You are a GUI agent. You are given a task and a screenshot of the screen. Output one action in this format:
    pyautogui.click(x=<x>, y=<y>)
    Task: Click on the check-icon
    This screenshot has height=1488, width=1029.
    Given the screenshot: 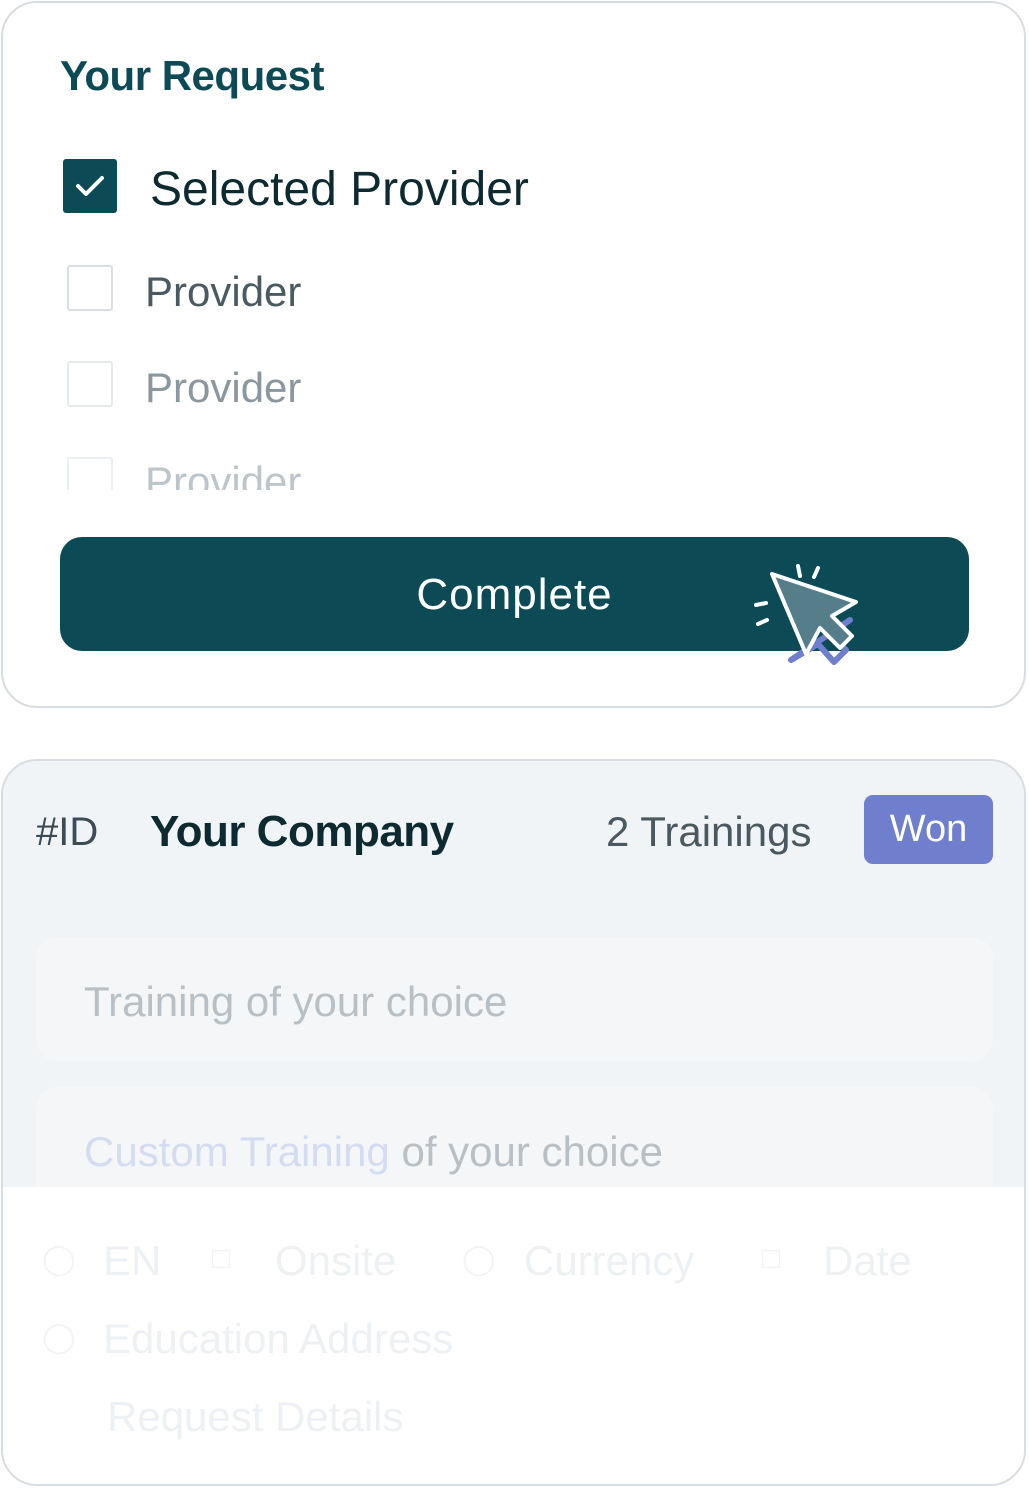 What is the action you would take?
    pyautogui.click(x=90, y=186)
    